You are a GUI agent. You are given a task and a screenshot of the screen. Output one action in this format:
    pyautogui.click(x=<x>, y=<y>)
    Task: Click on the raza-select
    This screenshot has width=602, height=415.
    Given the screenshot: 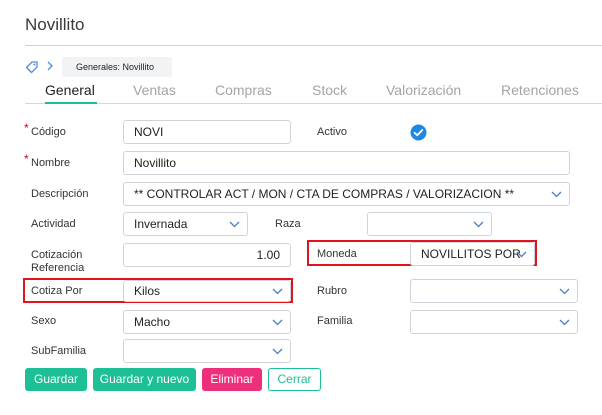 What is the action you would take?
    pyautogui.click(x=429, y=224)
    